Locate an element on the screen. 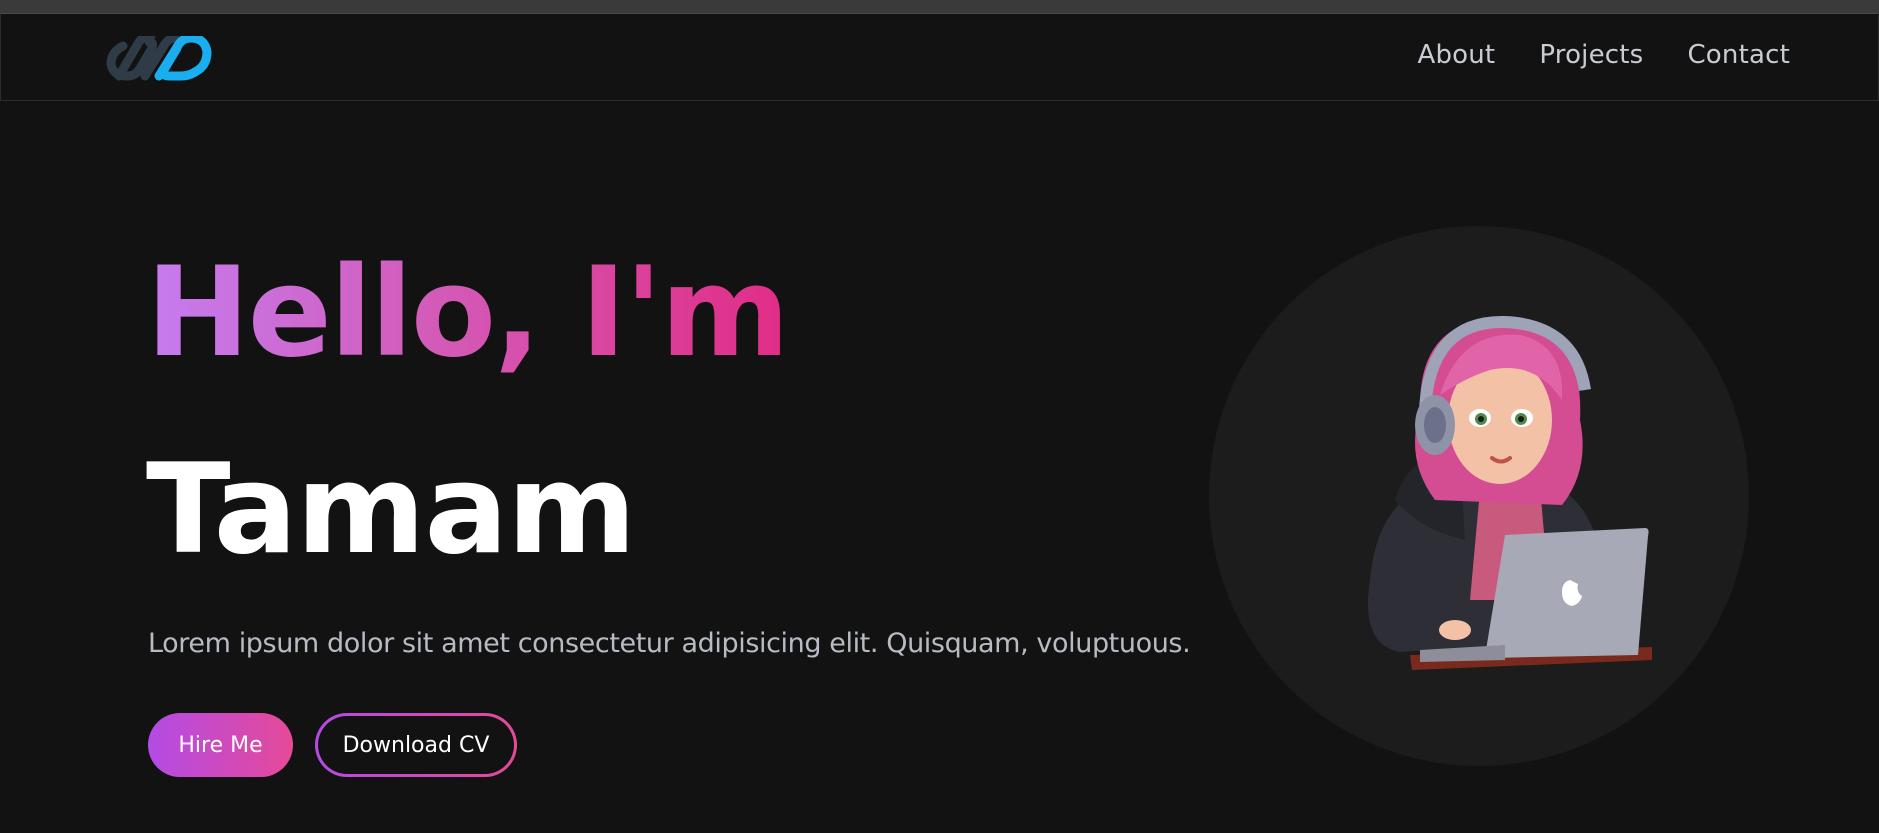  nav-projects-link: Projects is located at coordinates (1591, 55).